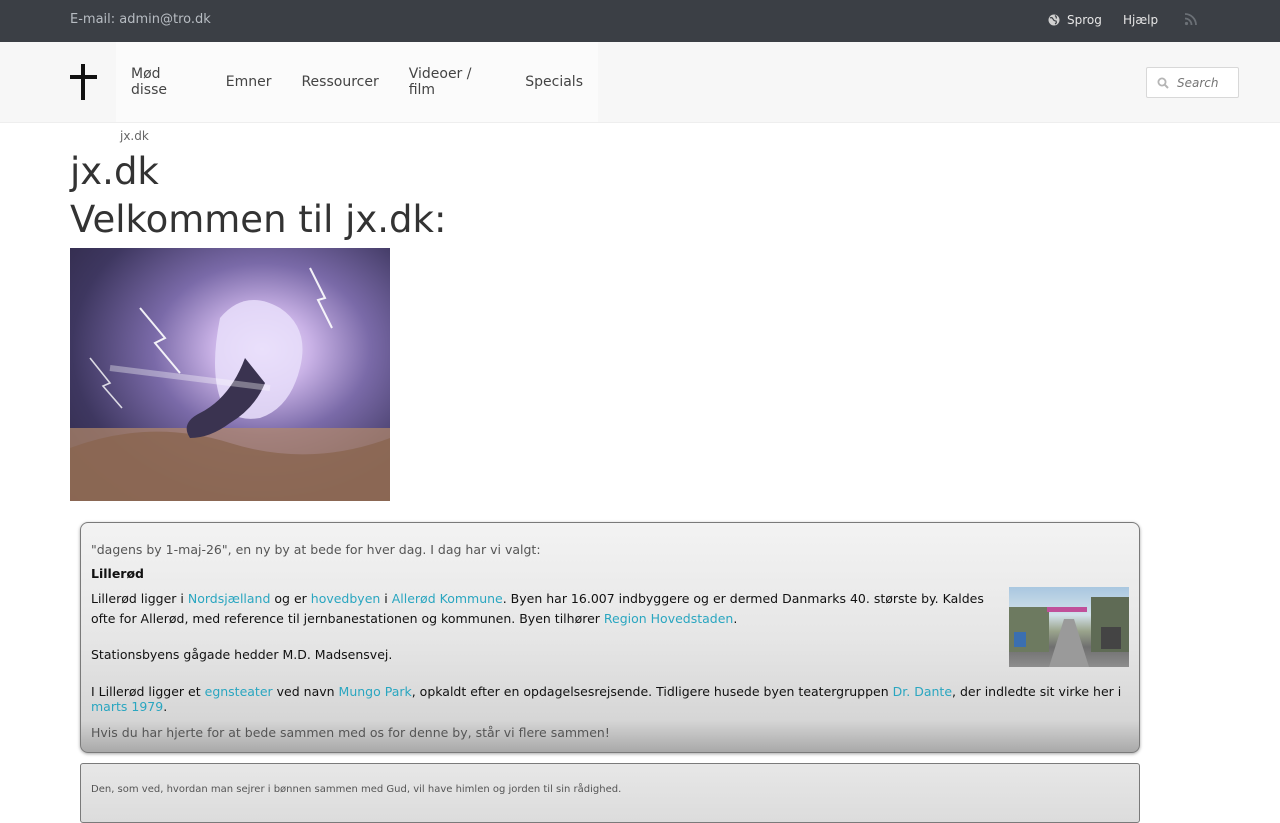 The width and height of the screenshot is (1280, 823). I want to click on link-dr-dante: Dr. Dante, so click(922, 691).